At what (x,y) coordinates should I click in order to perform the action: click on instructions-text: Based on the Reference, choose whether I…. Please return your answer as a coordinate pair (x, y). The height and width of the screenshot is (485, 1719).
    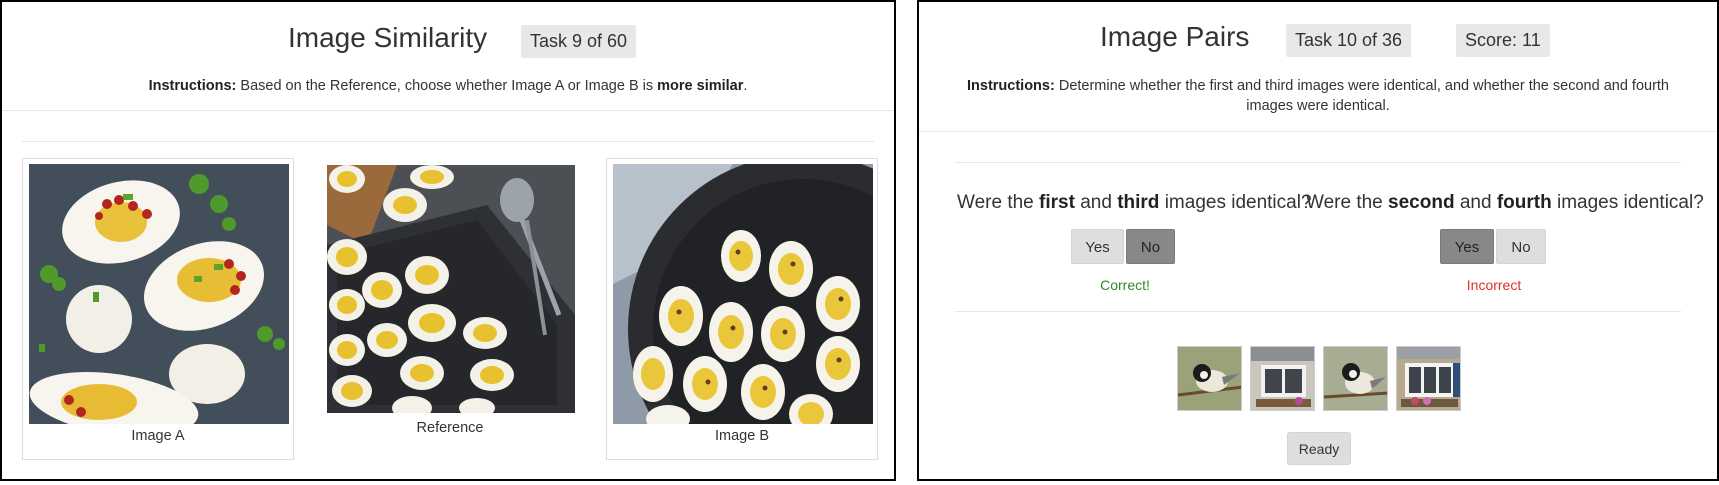
    Looking at the image, I should click on (447, 86).